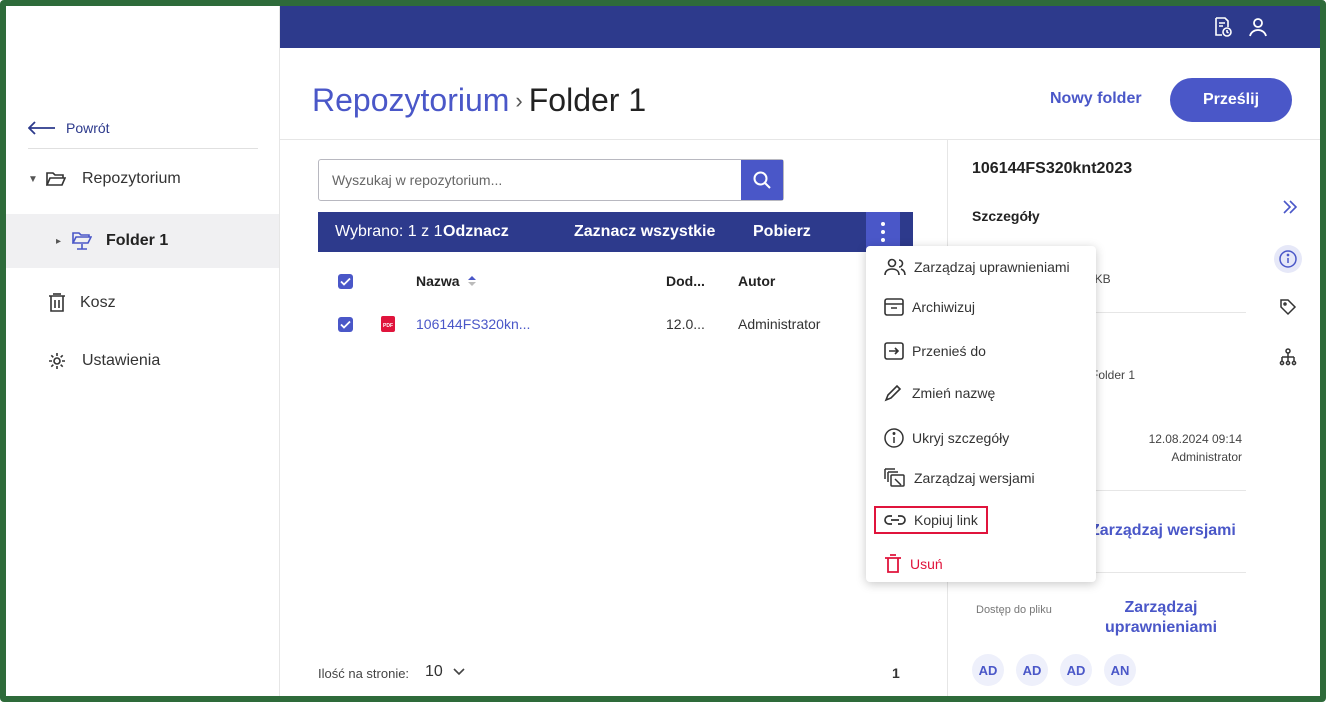  I want to click on sidebar-item-kosz: Kosz, so click(142, 303).